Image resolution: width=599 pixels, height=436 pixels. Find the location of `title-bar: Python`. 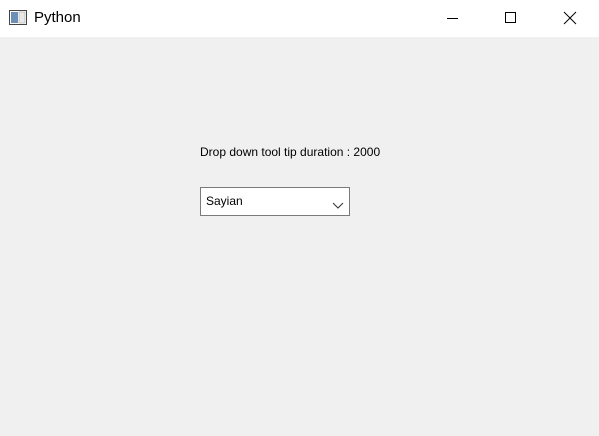

title-bar: Python is located at coordinates (299, 18).